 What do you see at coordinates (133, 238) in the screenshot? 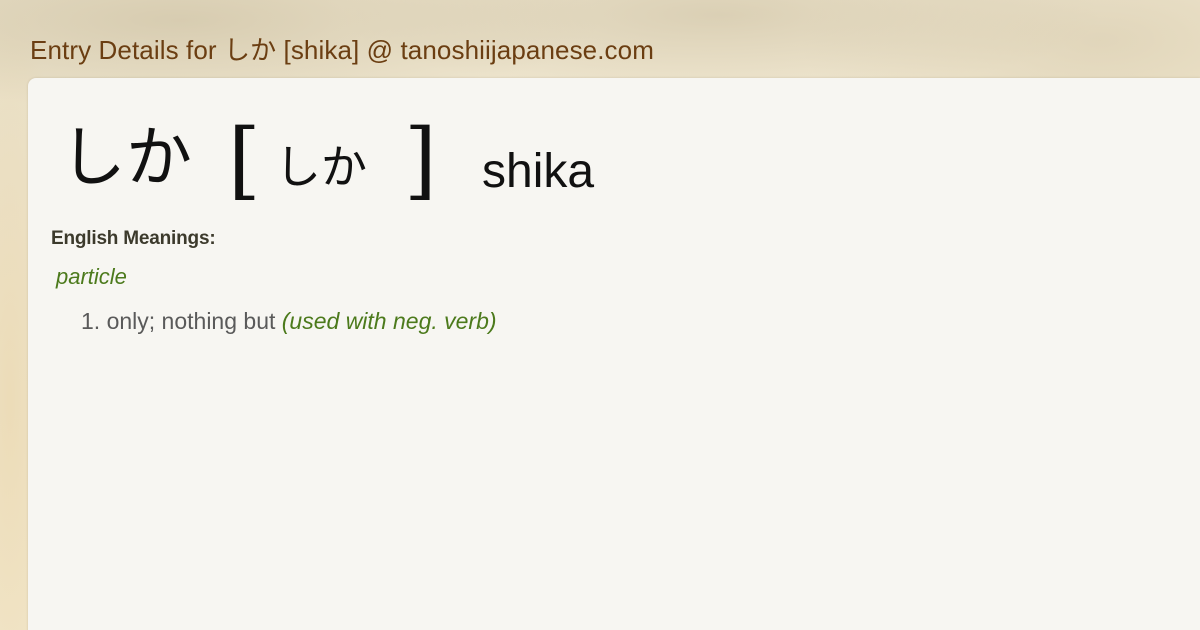
I see `english-meanings-label: English Meanings:` at bounding box center [133, 238].